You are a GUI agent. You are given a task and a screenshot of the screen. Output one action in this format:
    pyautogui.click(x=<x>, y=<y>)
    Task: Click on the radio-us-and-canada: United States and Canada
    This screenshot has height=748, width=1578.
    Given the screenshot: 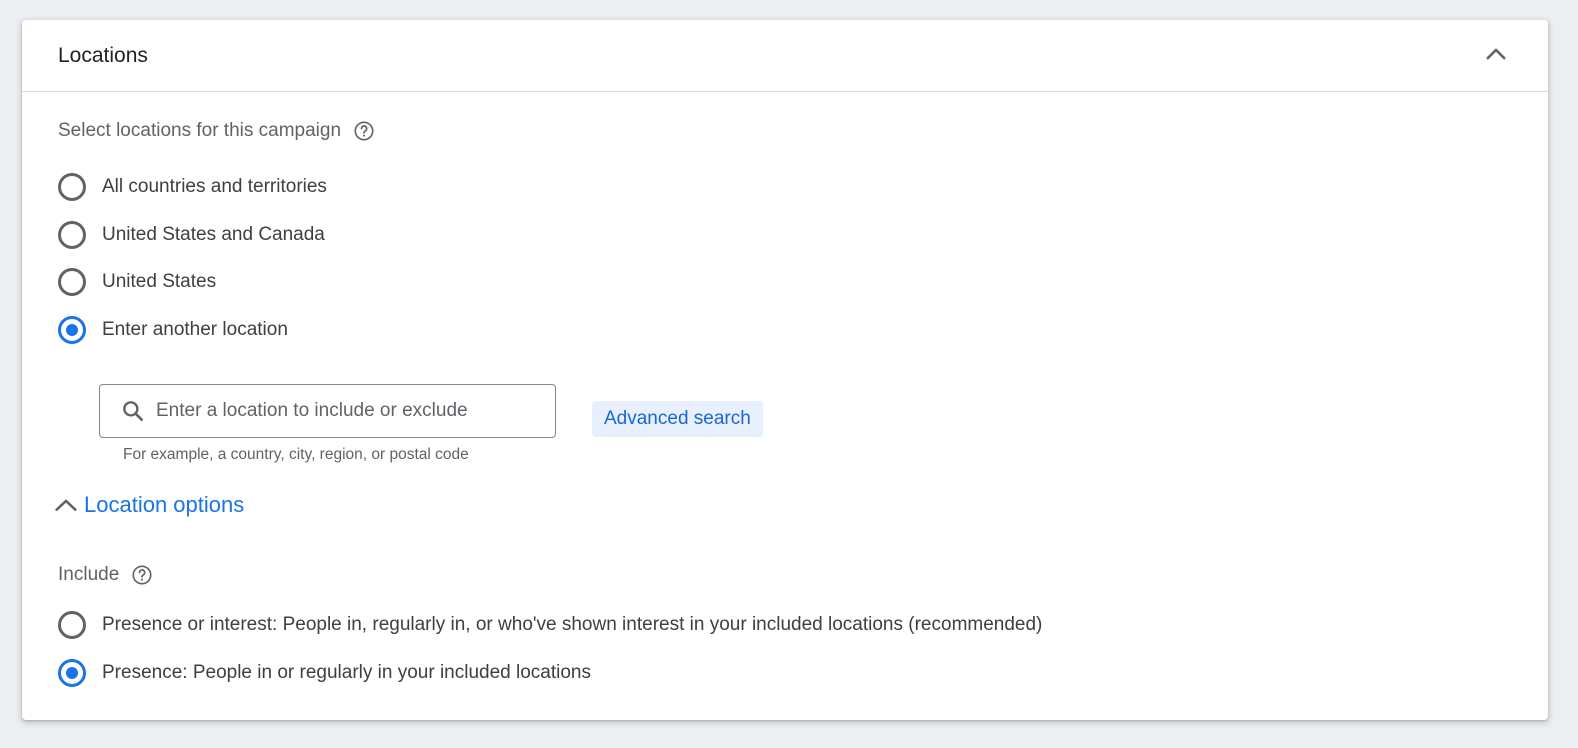 What is the action you would take?
    pyautogui.click(x=191, y=235)
    